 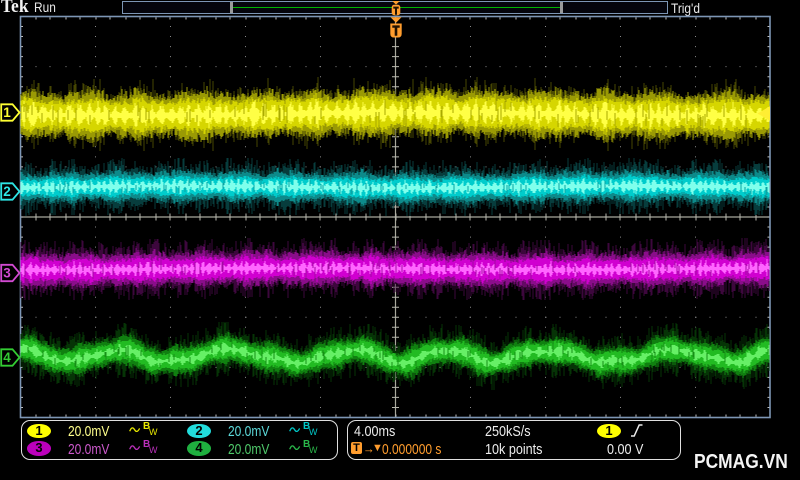 I want to click on svg-text: 1, so click(x=7, y=112).